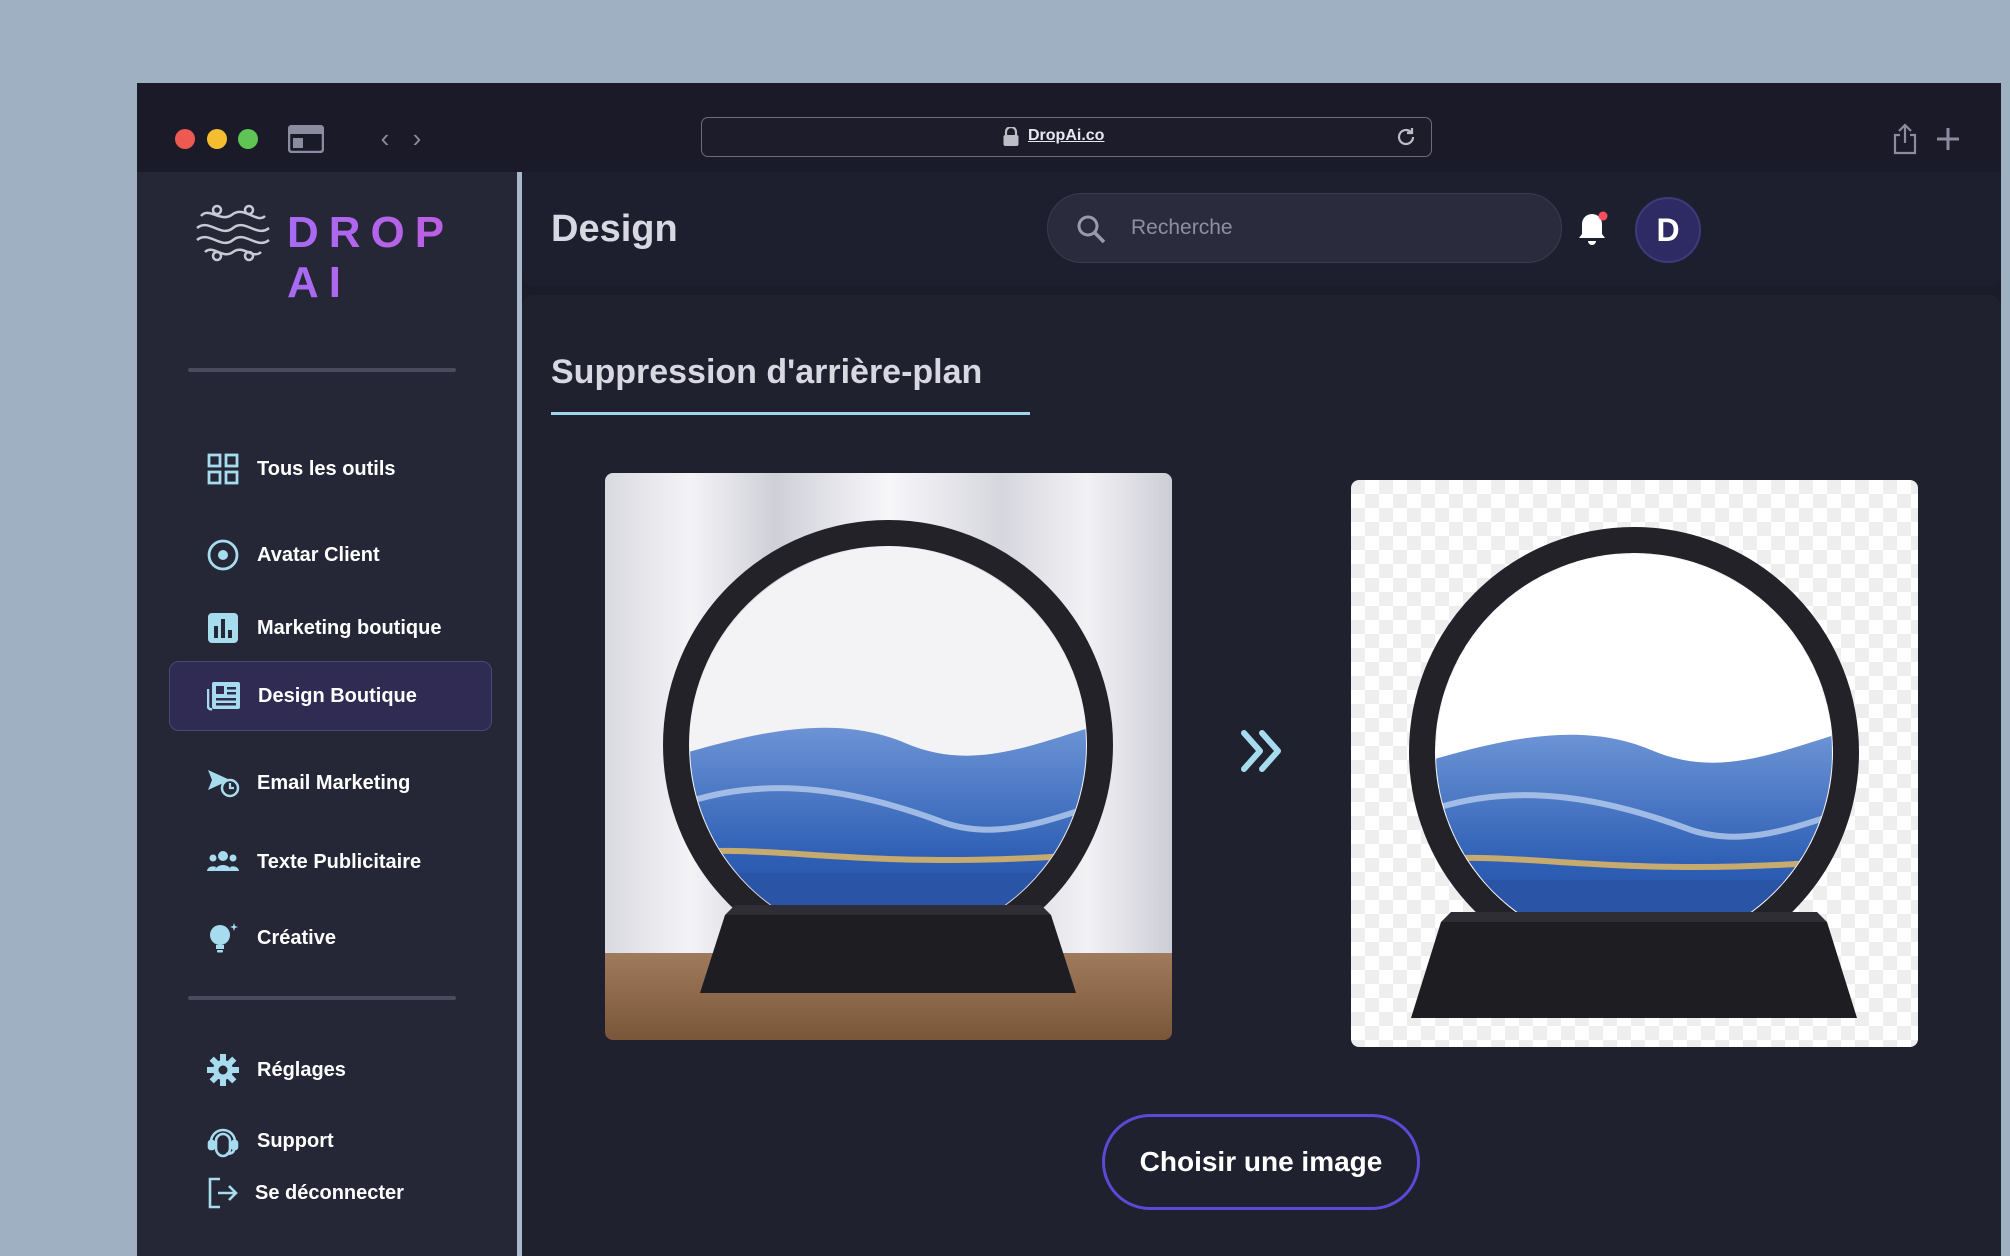 The height and width of the screenshot is (1256, 2010). What do you see at coordinates (1603, 216) in the screenshot?
I see `notification-dot` at bounding box center [1603, 216].